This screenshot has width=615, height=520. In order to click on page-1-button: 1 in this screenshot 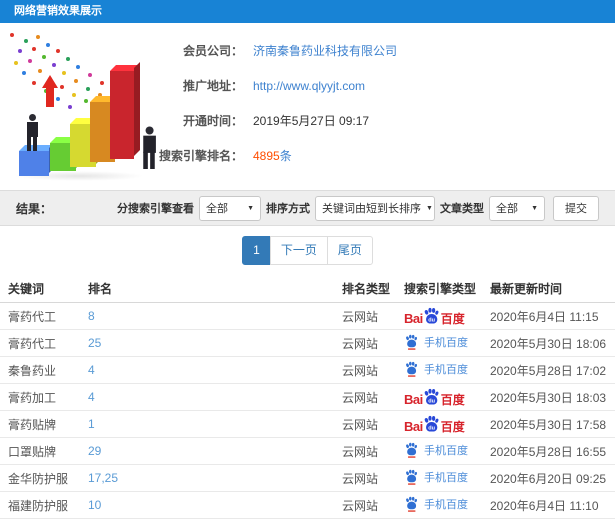, I will do `click(256, 250)`.